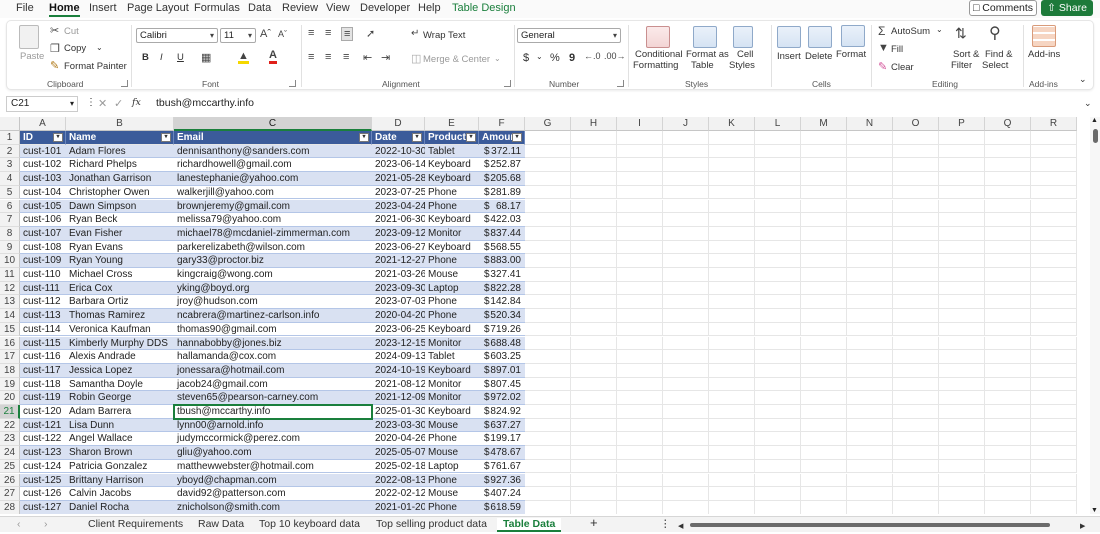  Describe the element at coordinates (398, 343) in the screenshot. I see `table-cell: 2023-12-15` at that location.